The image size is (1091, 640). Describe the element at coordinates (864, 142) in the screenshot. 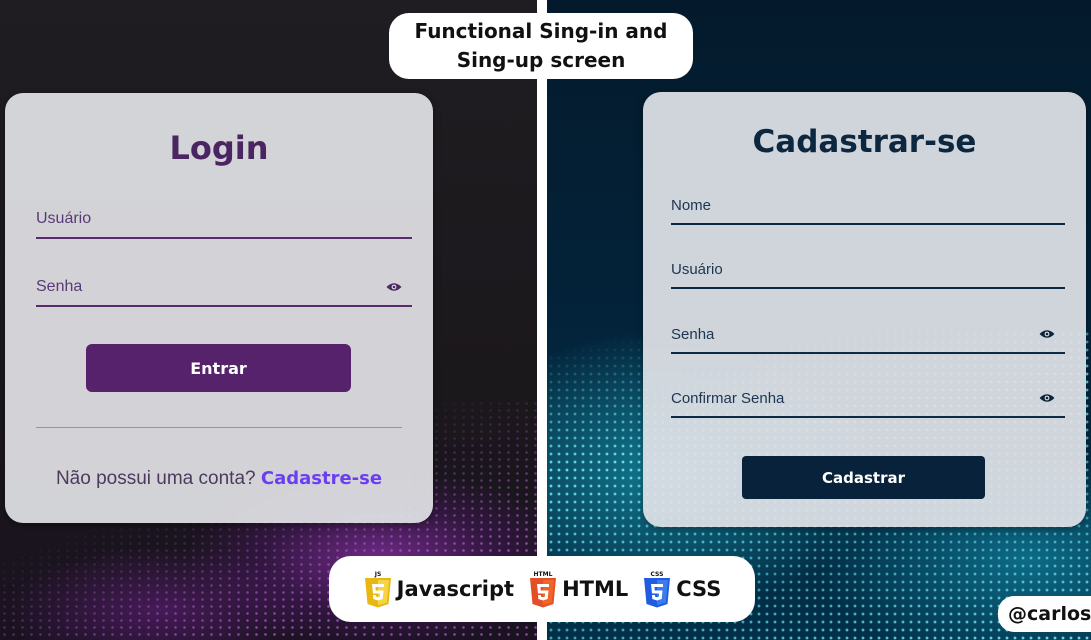

I see `signup-title: Cadastrar-se` at that location.